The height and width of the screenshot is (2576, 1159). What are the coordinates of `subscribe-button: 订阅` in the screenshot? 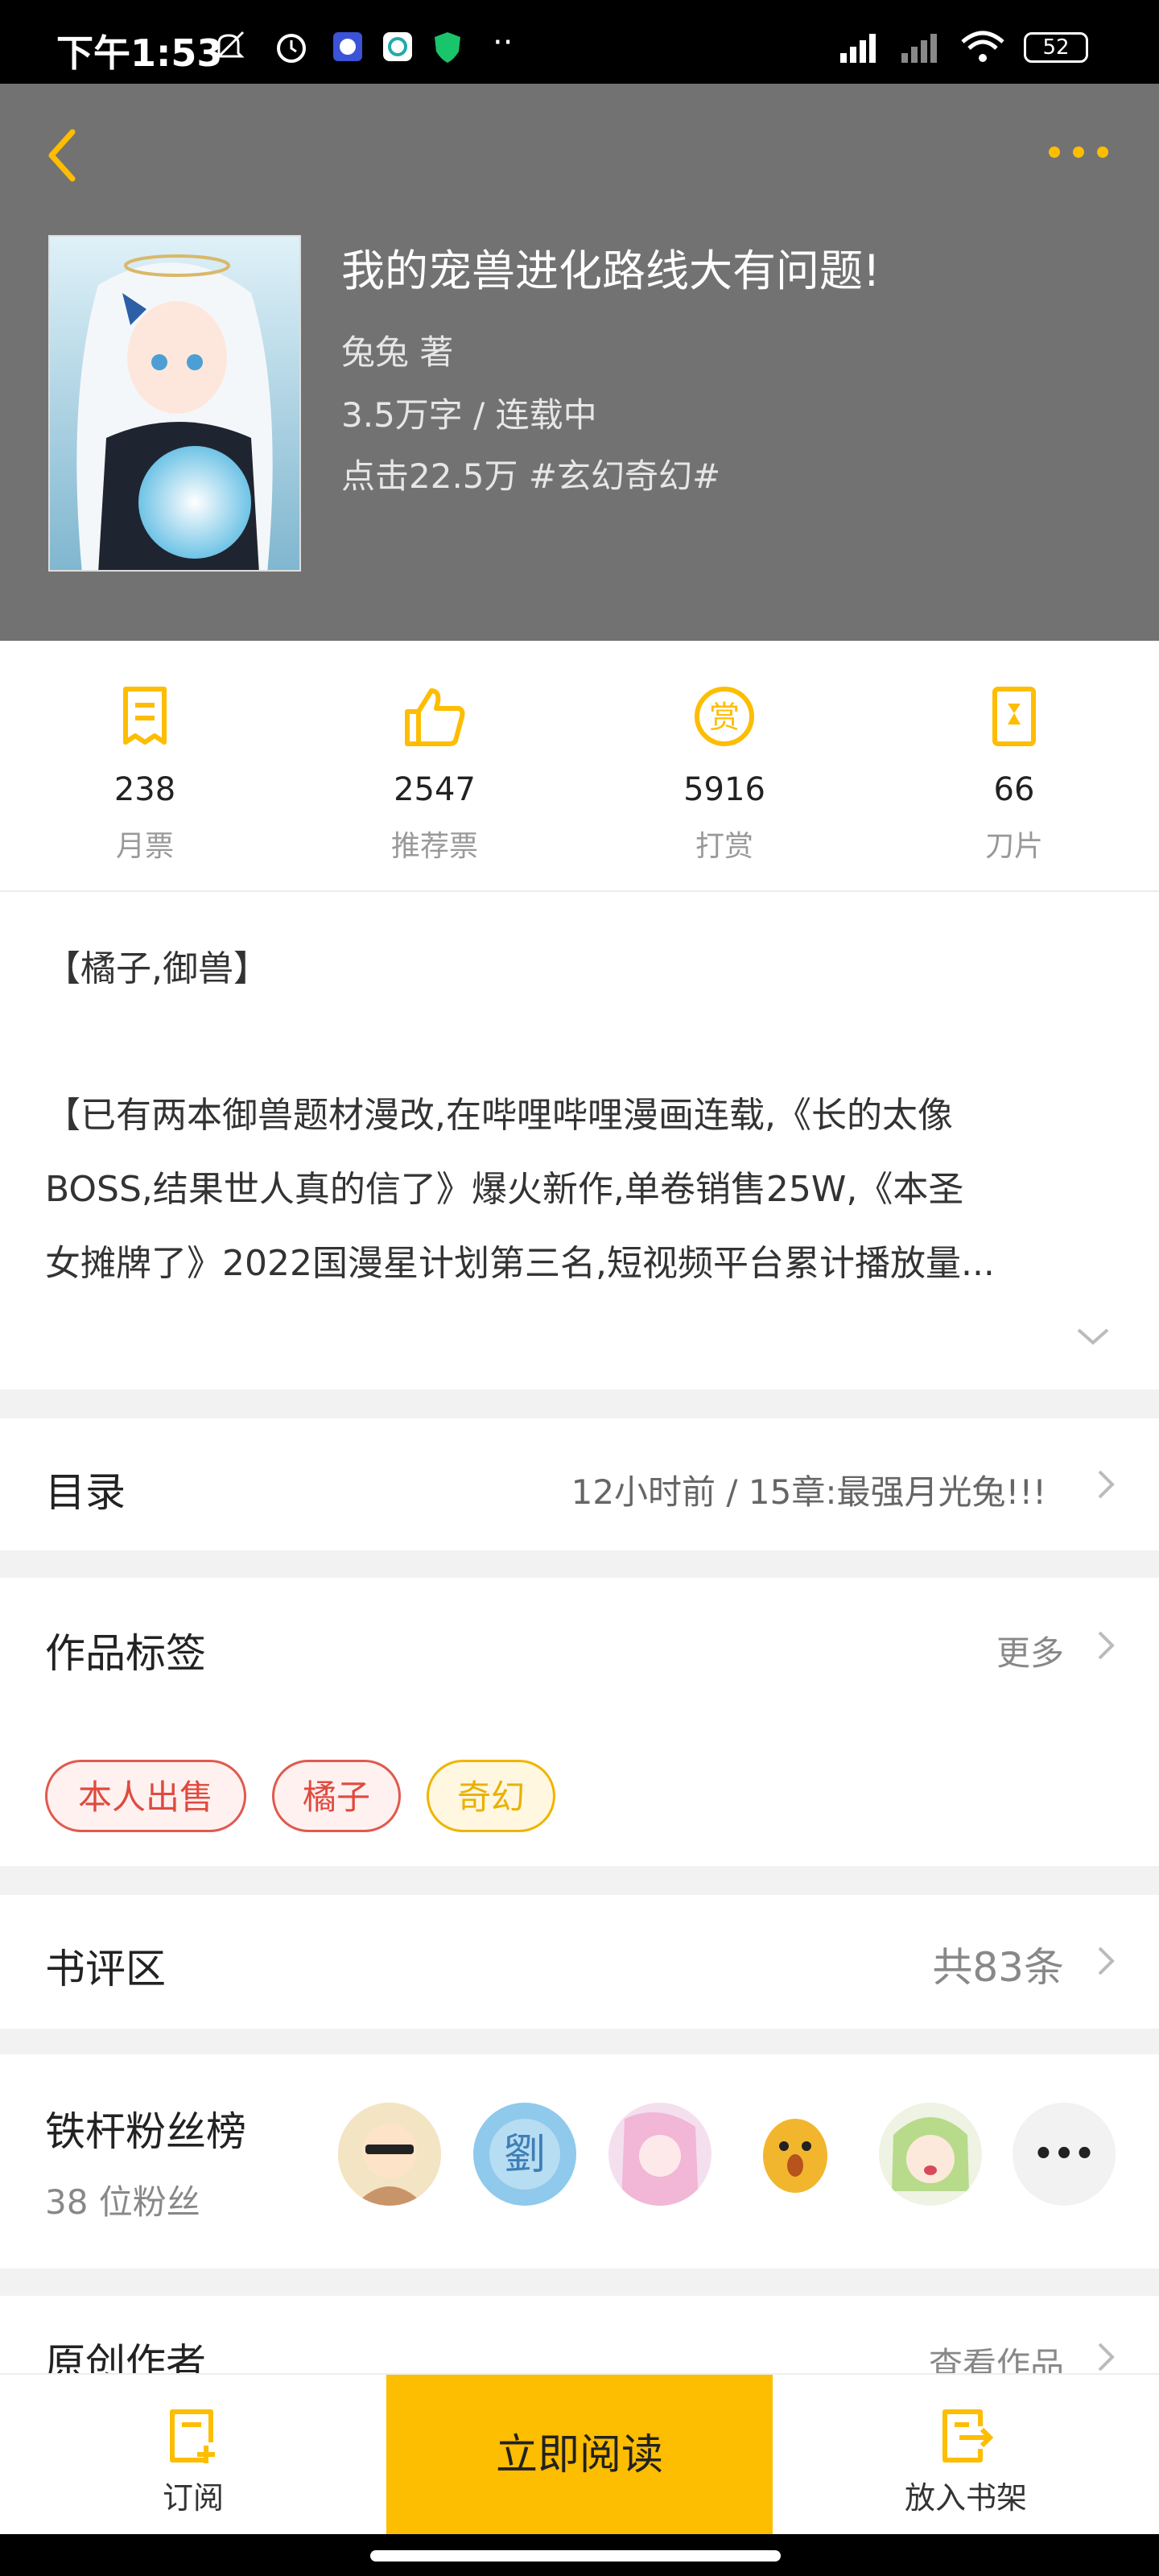 It's located at (193, 2455).